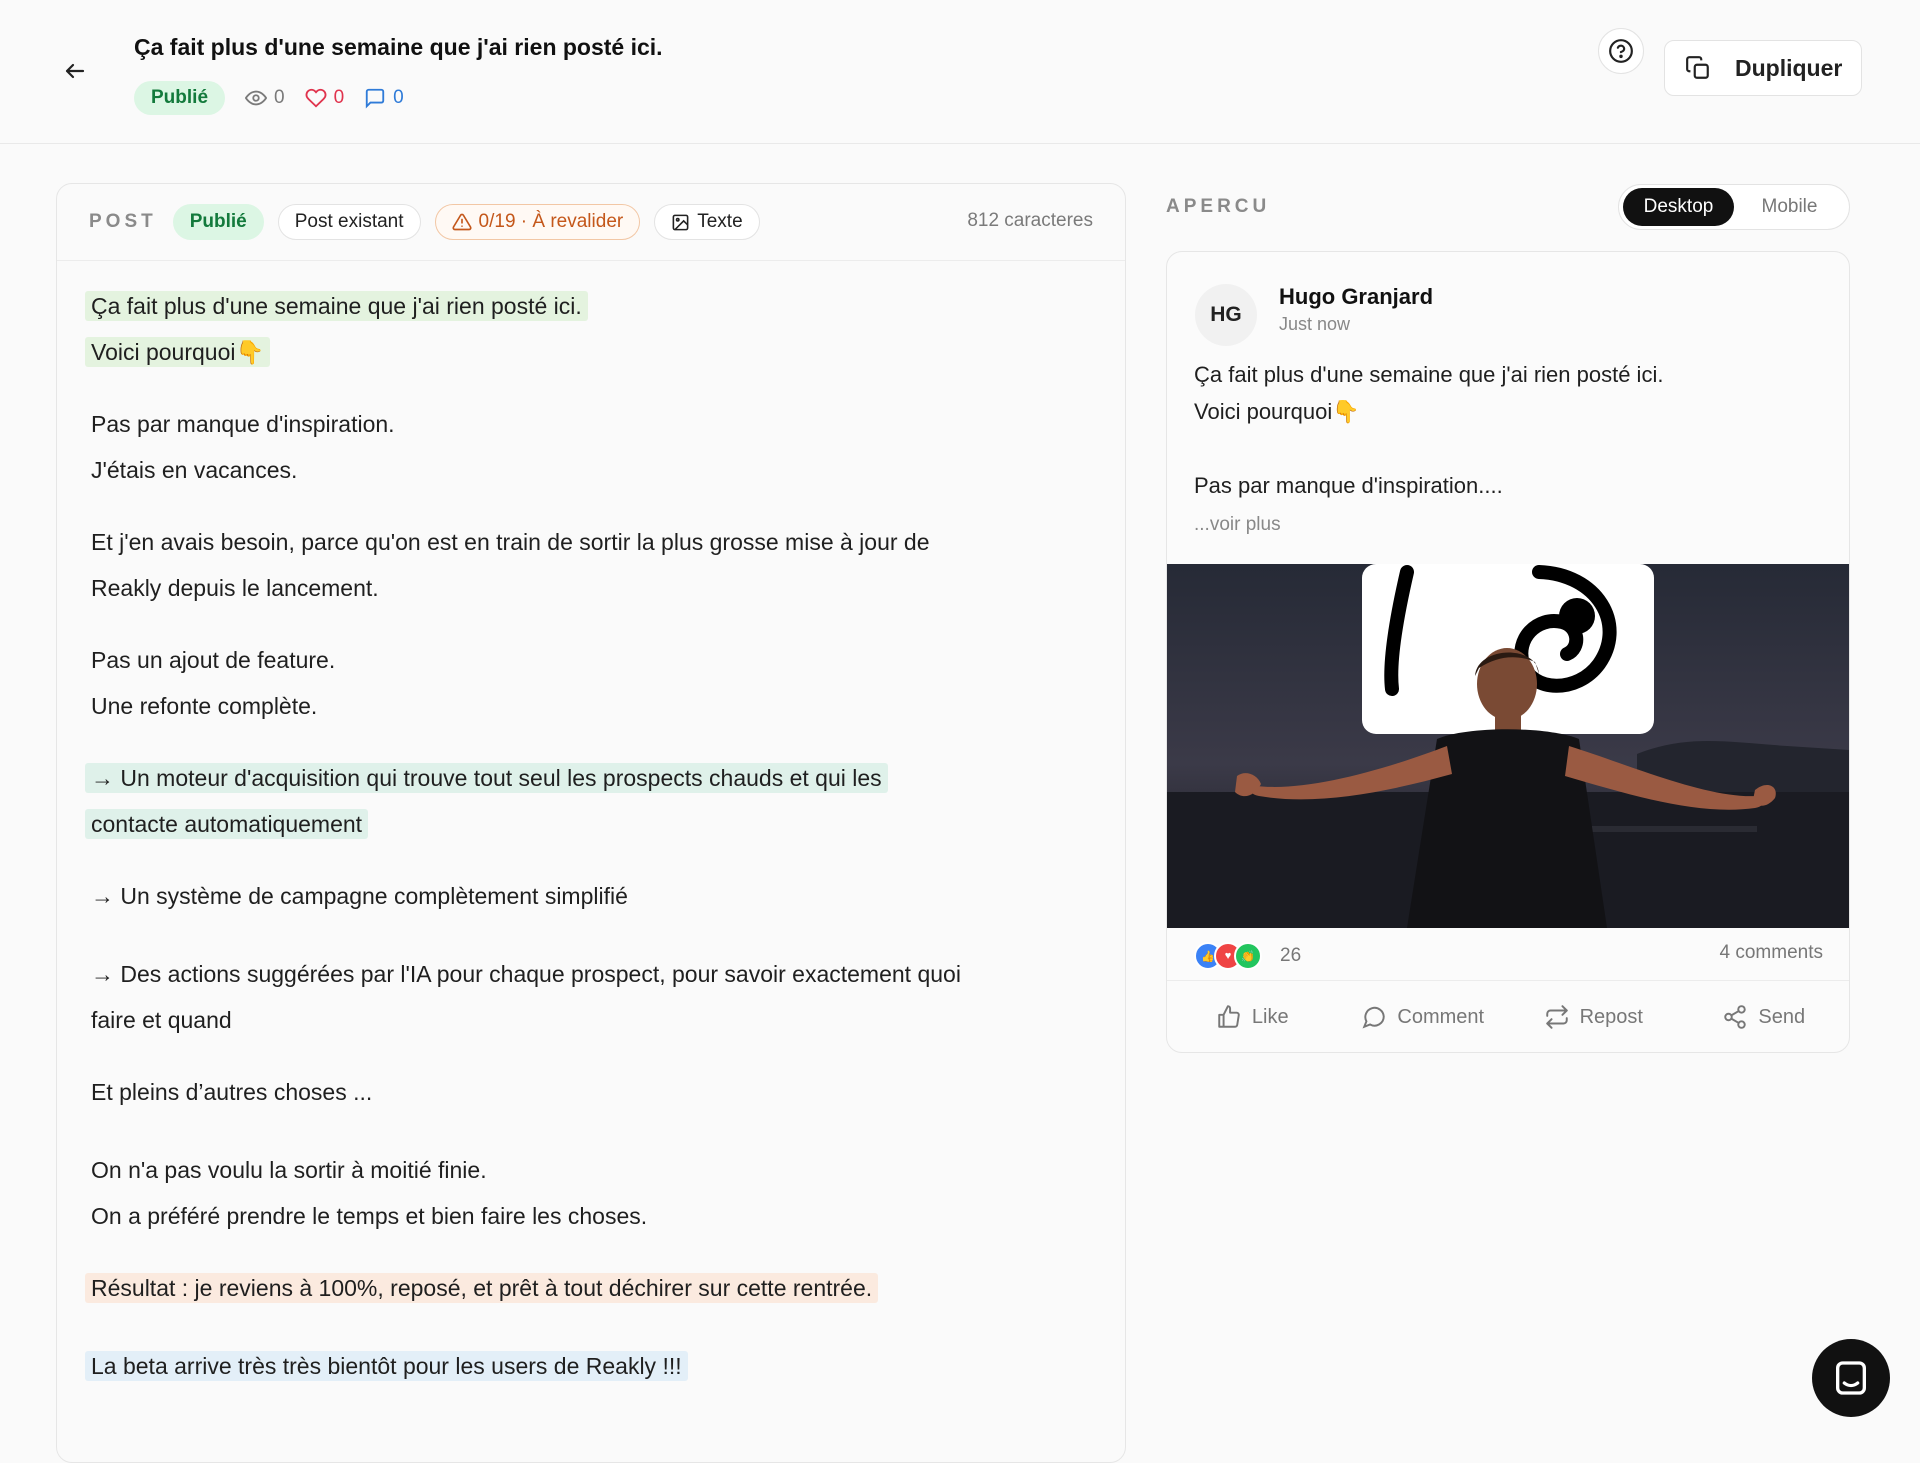 This screenshot has height=1463, width=1920. I want to click on comments-count: 0, so click(398, 97).